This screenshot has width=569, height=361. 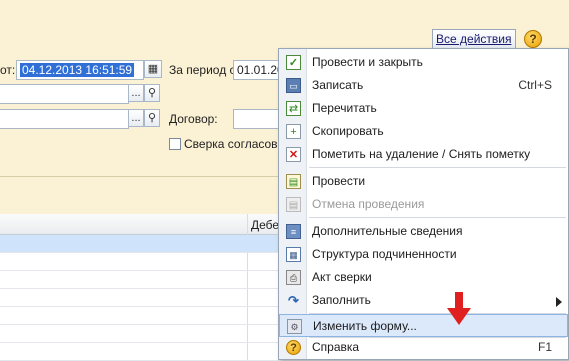 I want to click on date-value: 04.12.2013 16:51:59, so click(x=77, y=70).